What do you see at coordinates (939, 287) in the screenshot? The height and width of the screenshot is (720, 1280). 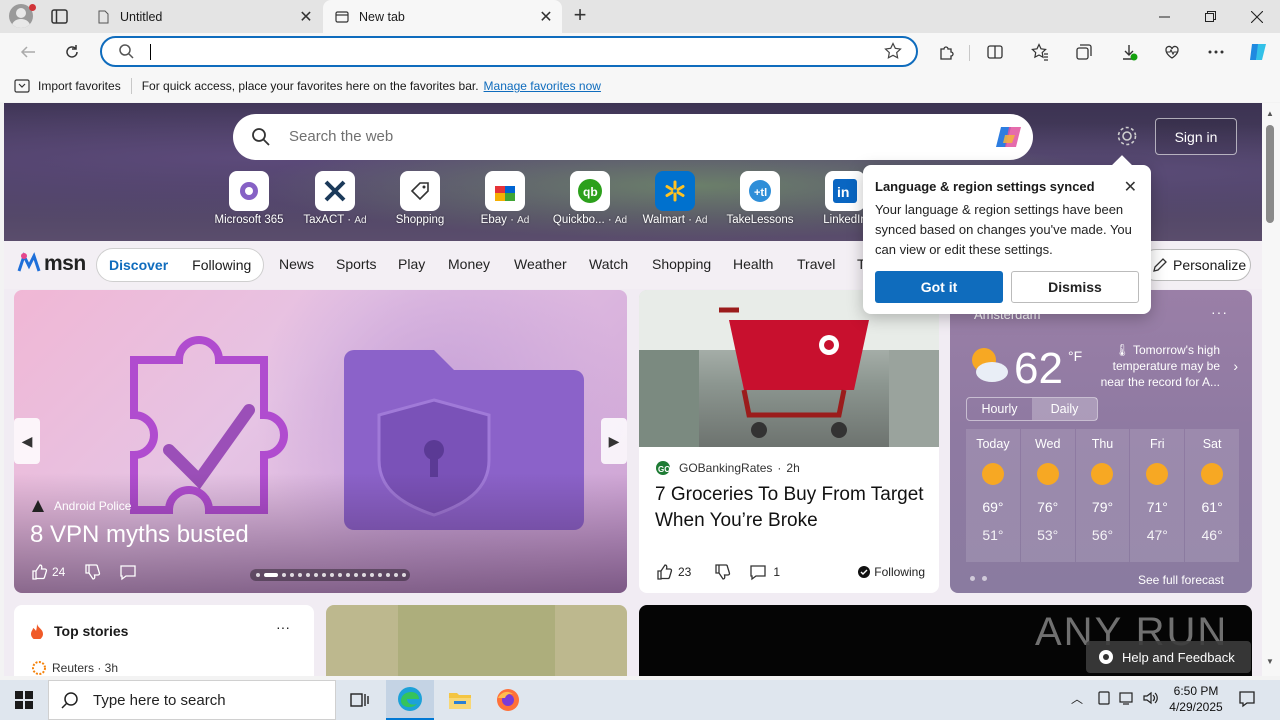 I see `got-it-button: Got it` at bounding box center [939, 287].